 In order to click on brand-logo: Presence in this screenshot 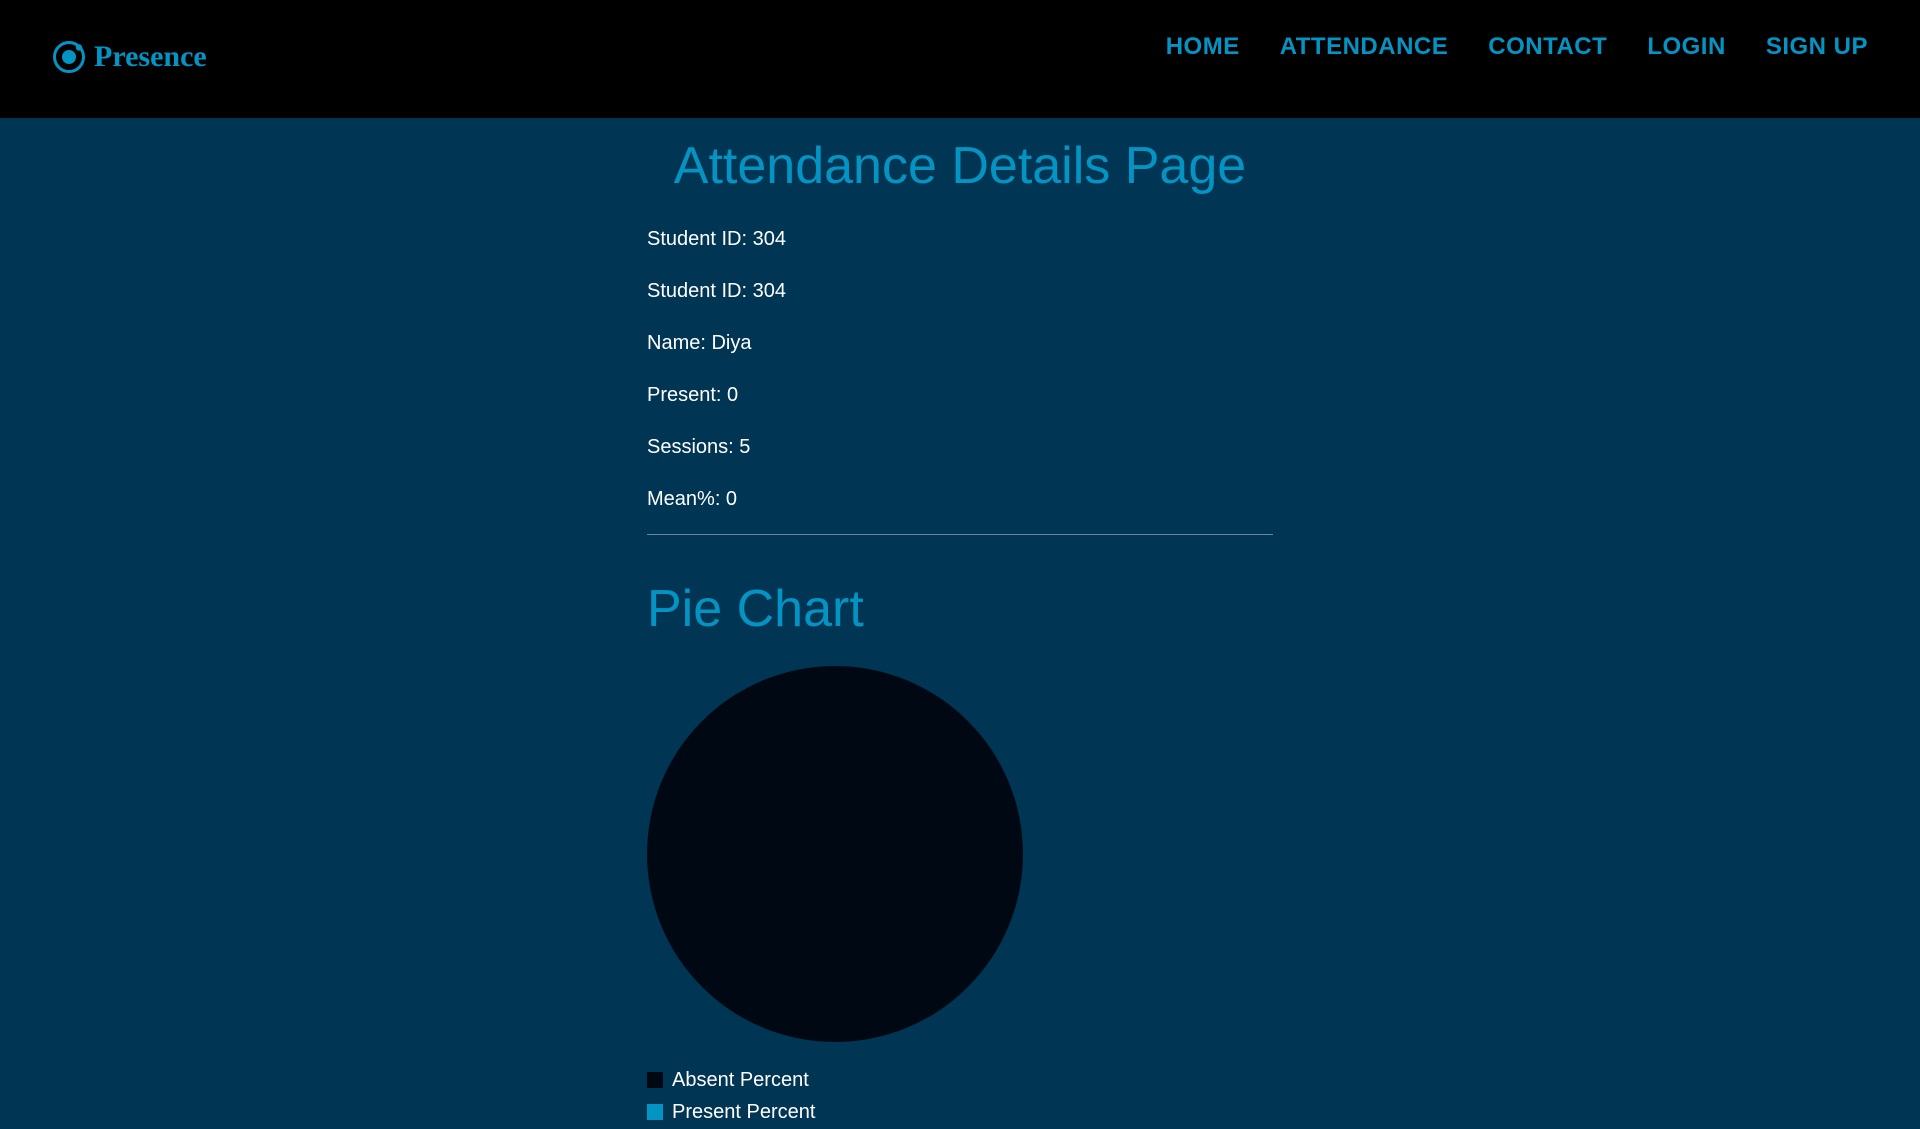, I will do `click(129, 57)`.